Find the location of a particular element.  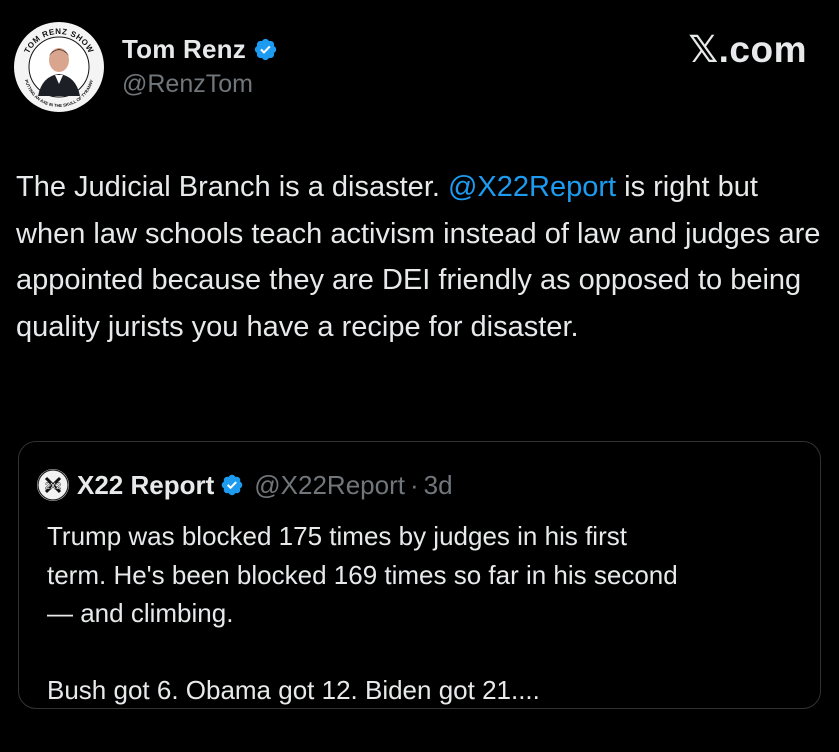

quoted-avatar-label: 2X2 is located at coordinates (53, 486).